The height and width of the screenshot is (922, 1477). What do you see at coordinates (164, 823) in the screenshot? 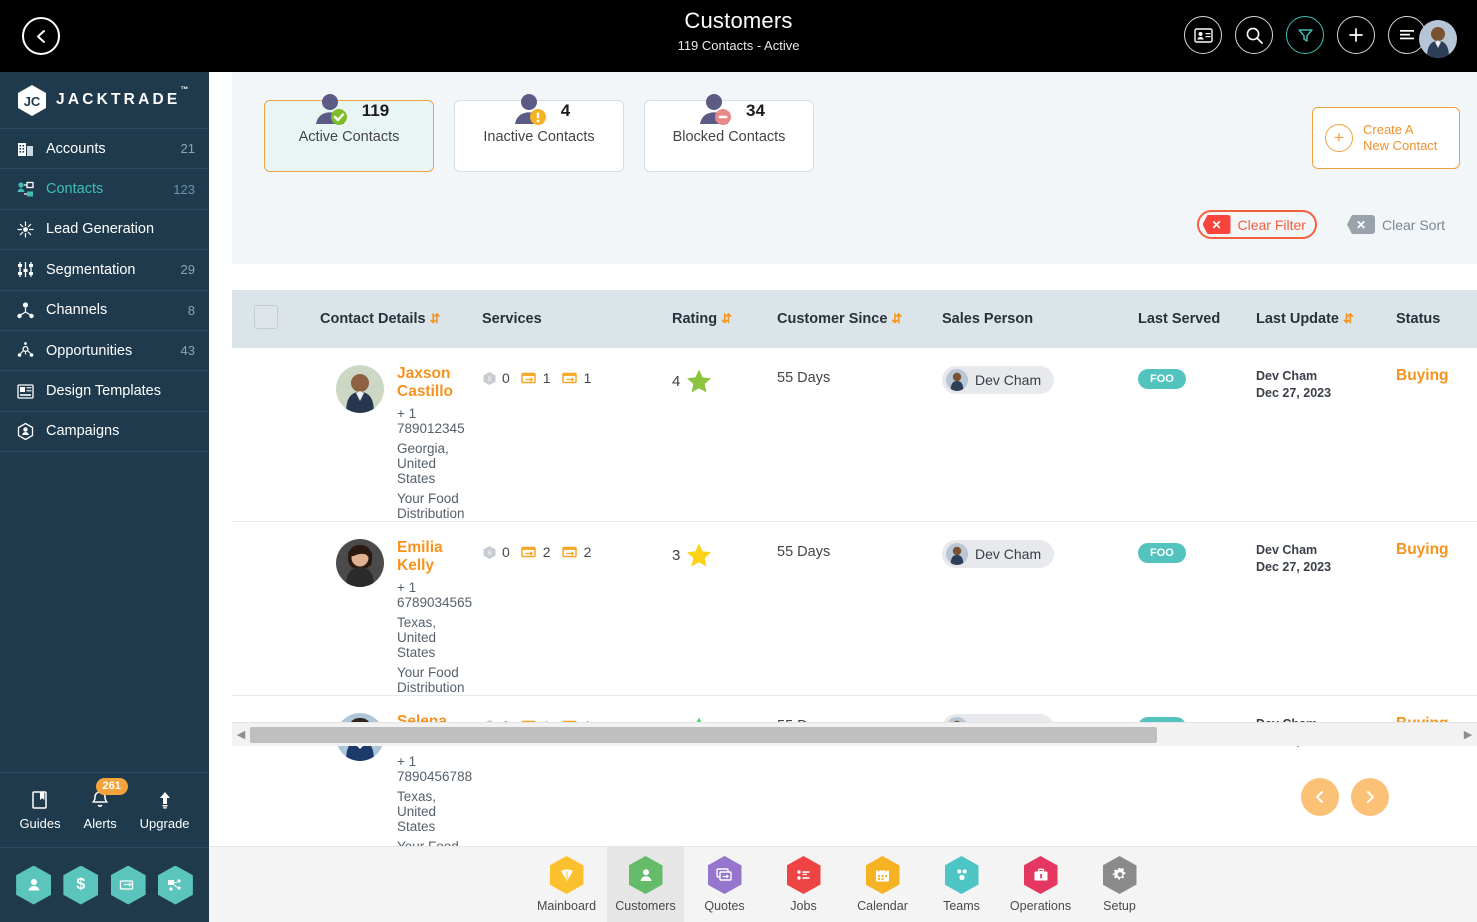
I see `upgrade-label: Upgrade` at bounding box center [164, 823].